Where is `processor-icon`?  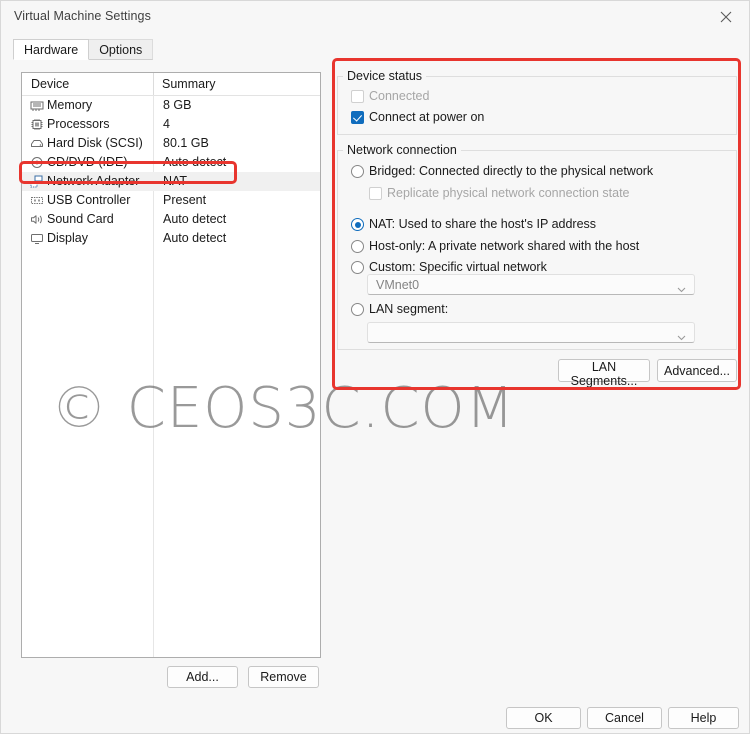 processor-icon is located at coordinates (37, 124).